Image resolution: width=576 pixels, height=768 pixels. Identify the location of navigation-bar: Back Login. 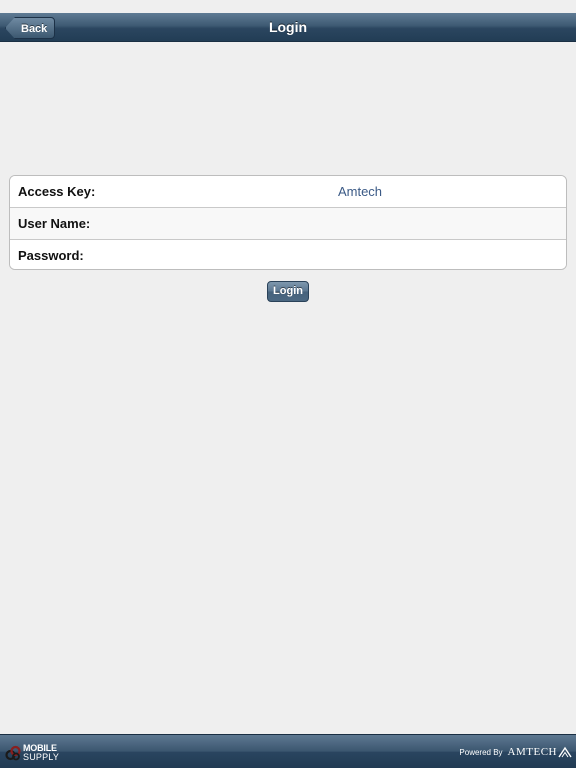
(288, 27).